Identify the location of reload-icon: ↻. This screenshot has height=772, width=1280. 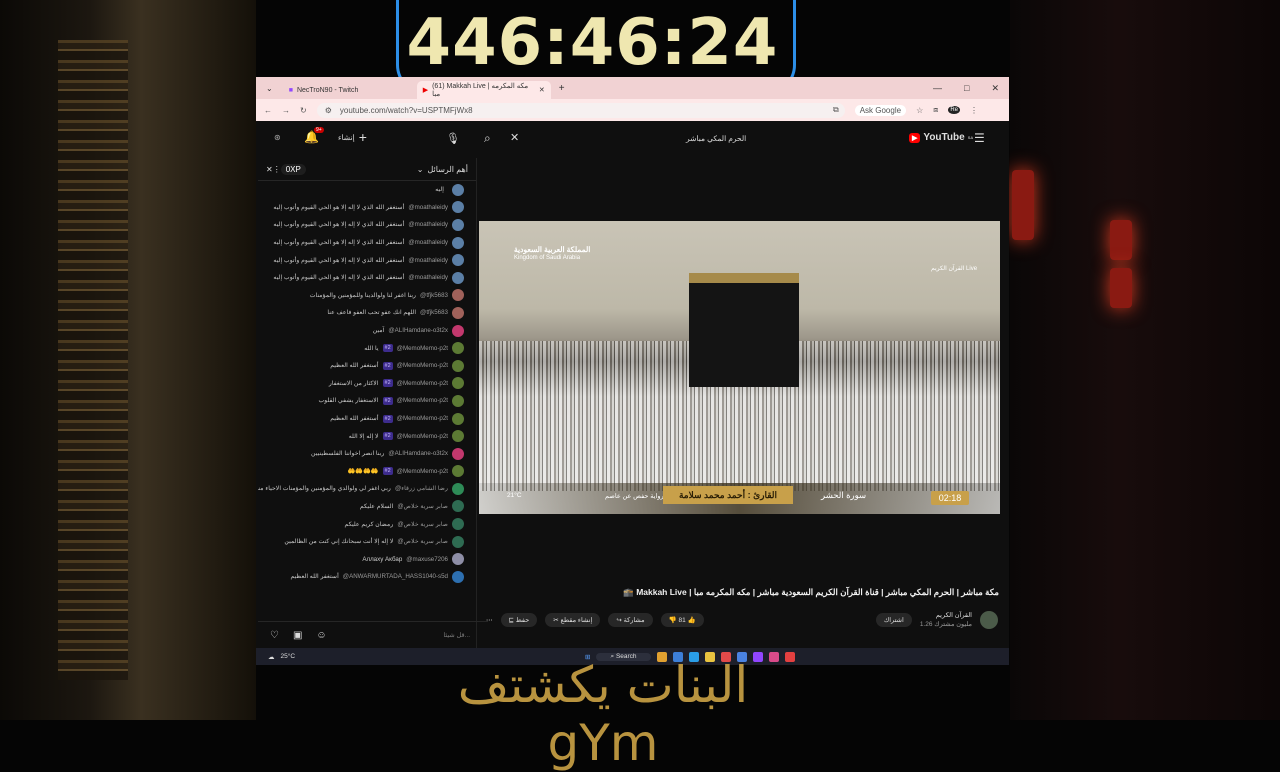
(303, 110).